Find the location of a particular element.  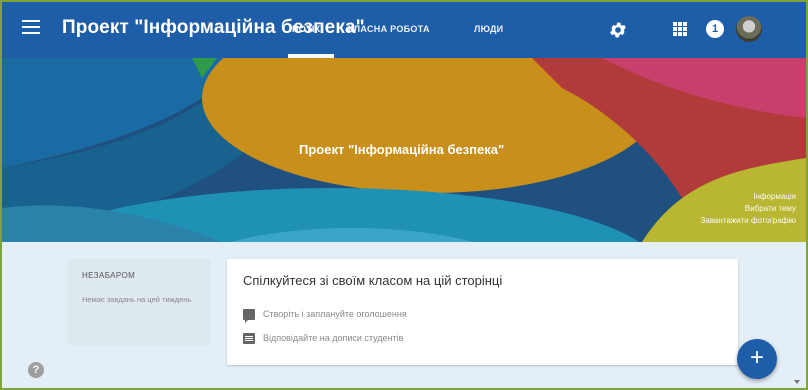

card-item-text: Відповідайте на дописи студентів is located at coordinates (333, 338).